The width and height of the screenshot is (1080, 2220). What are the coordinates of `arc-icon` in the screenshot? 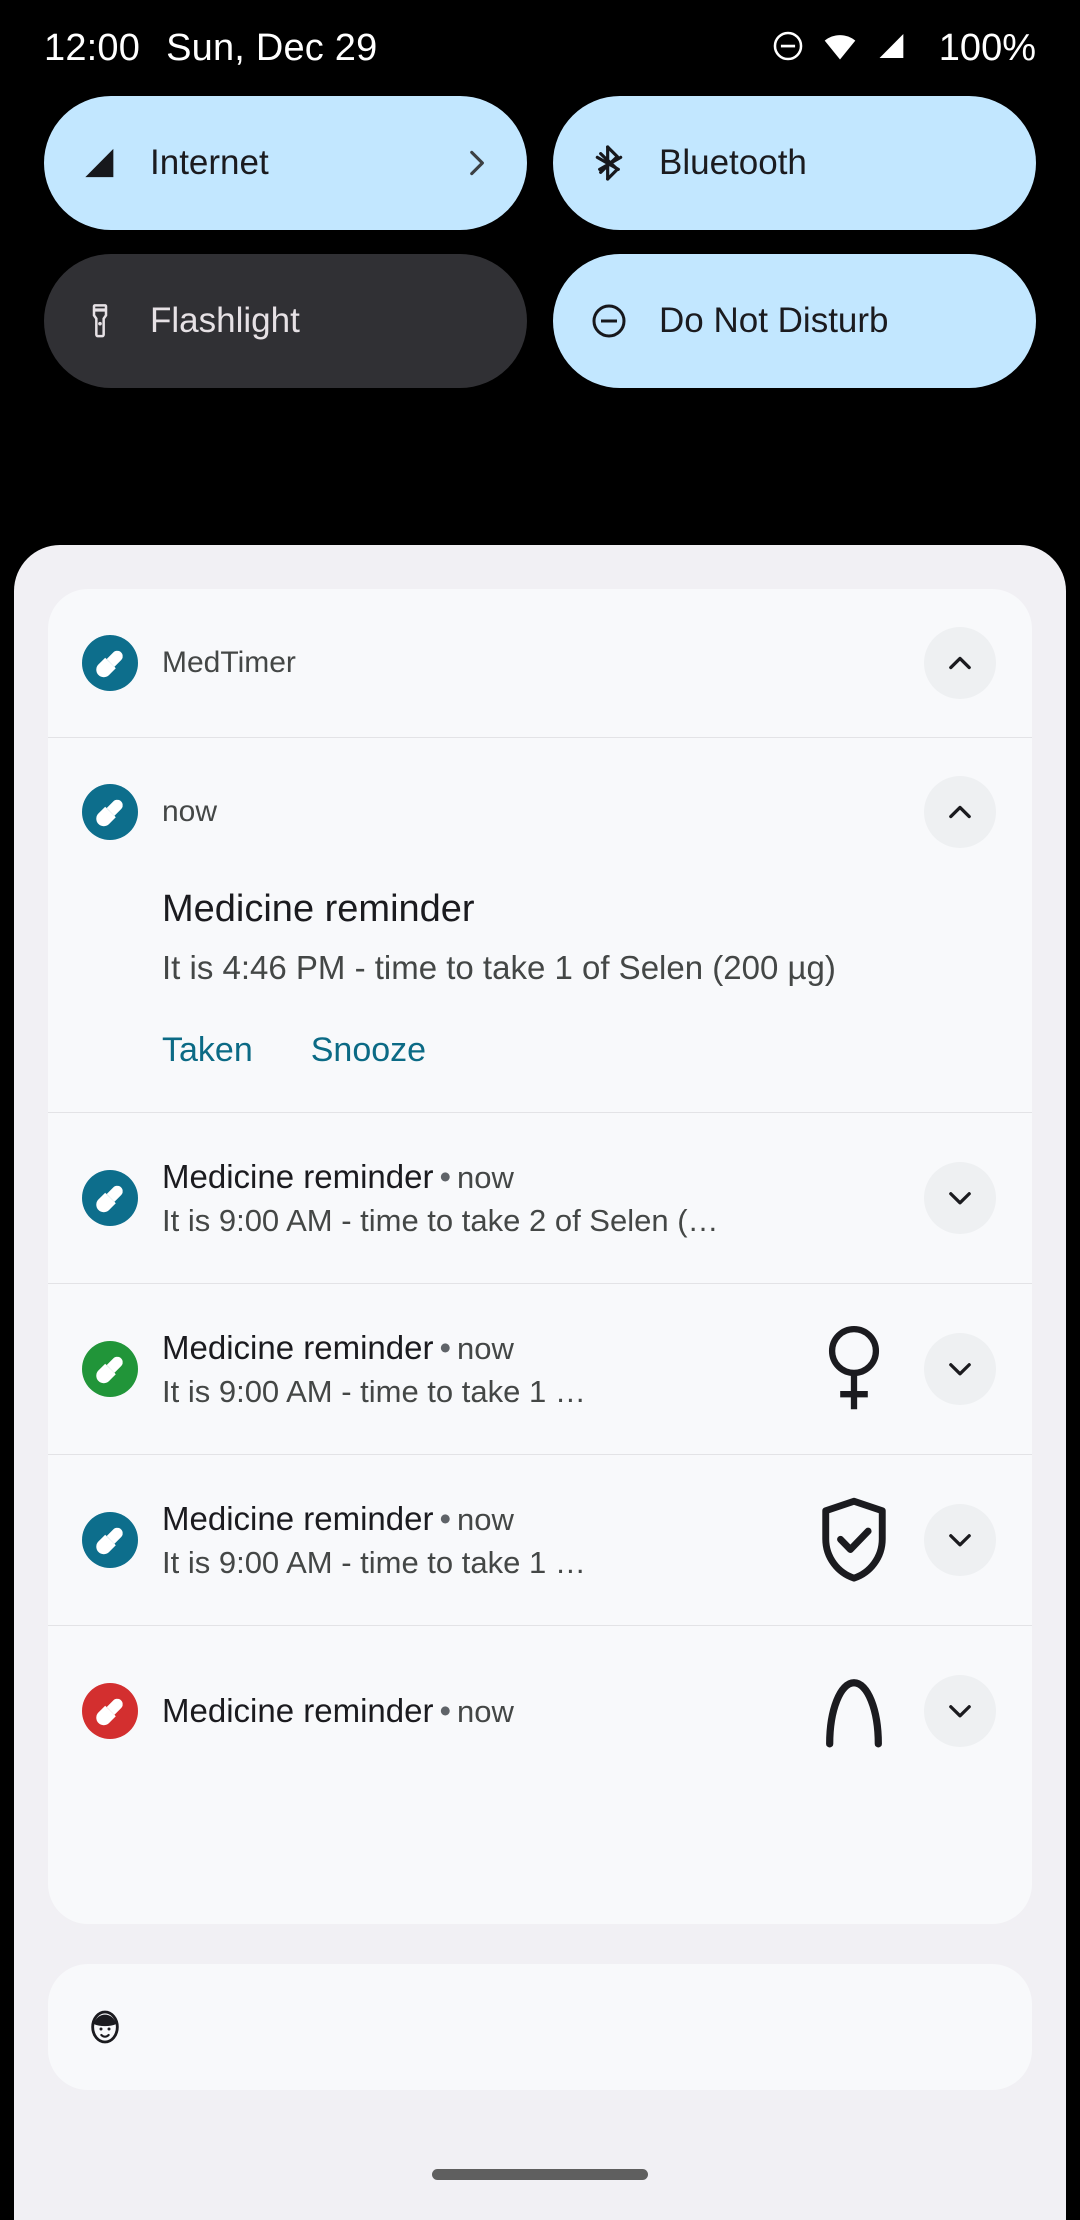 It's located at (854, 1711).